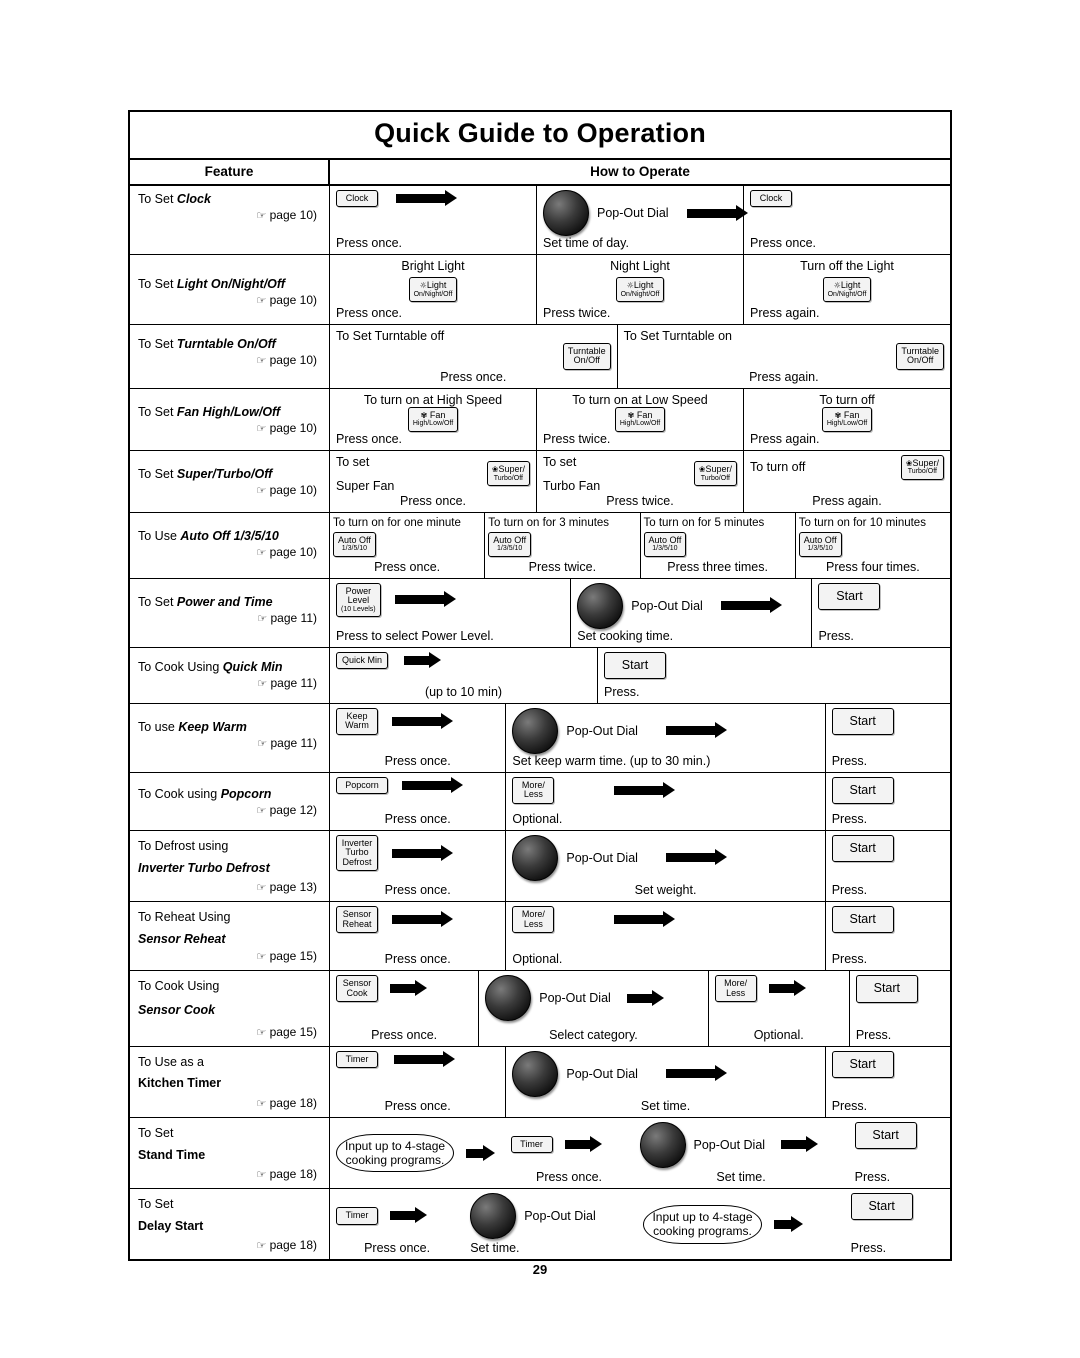  I want to click on multi-stage-note: Input up to 4-stage cooking programs., so click(395, 1153).